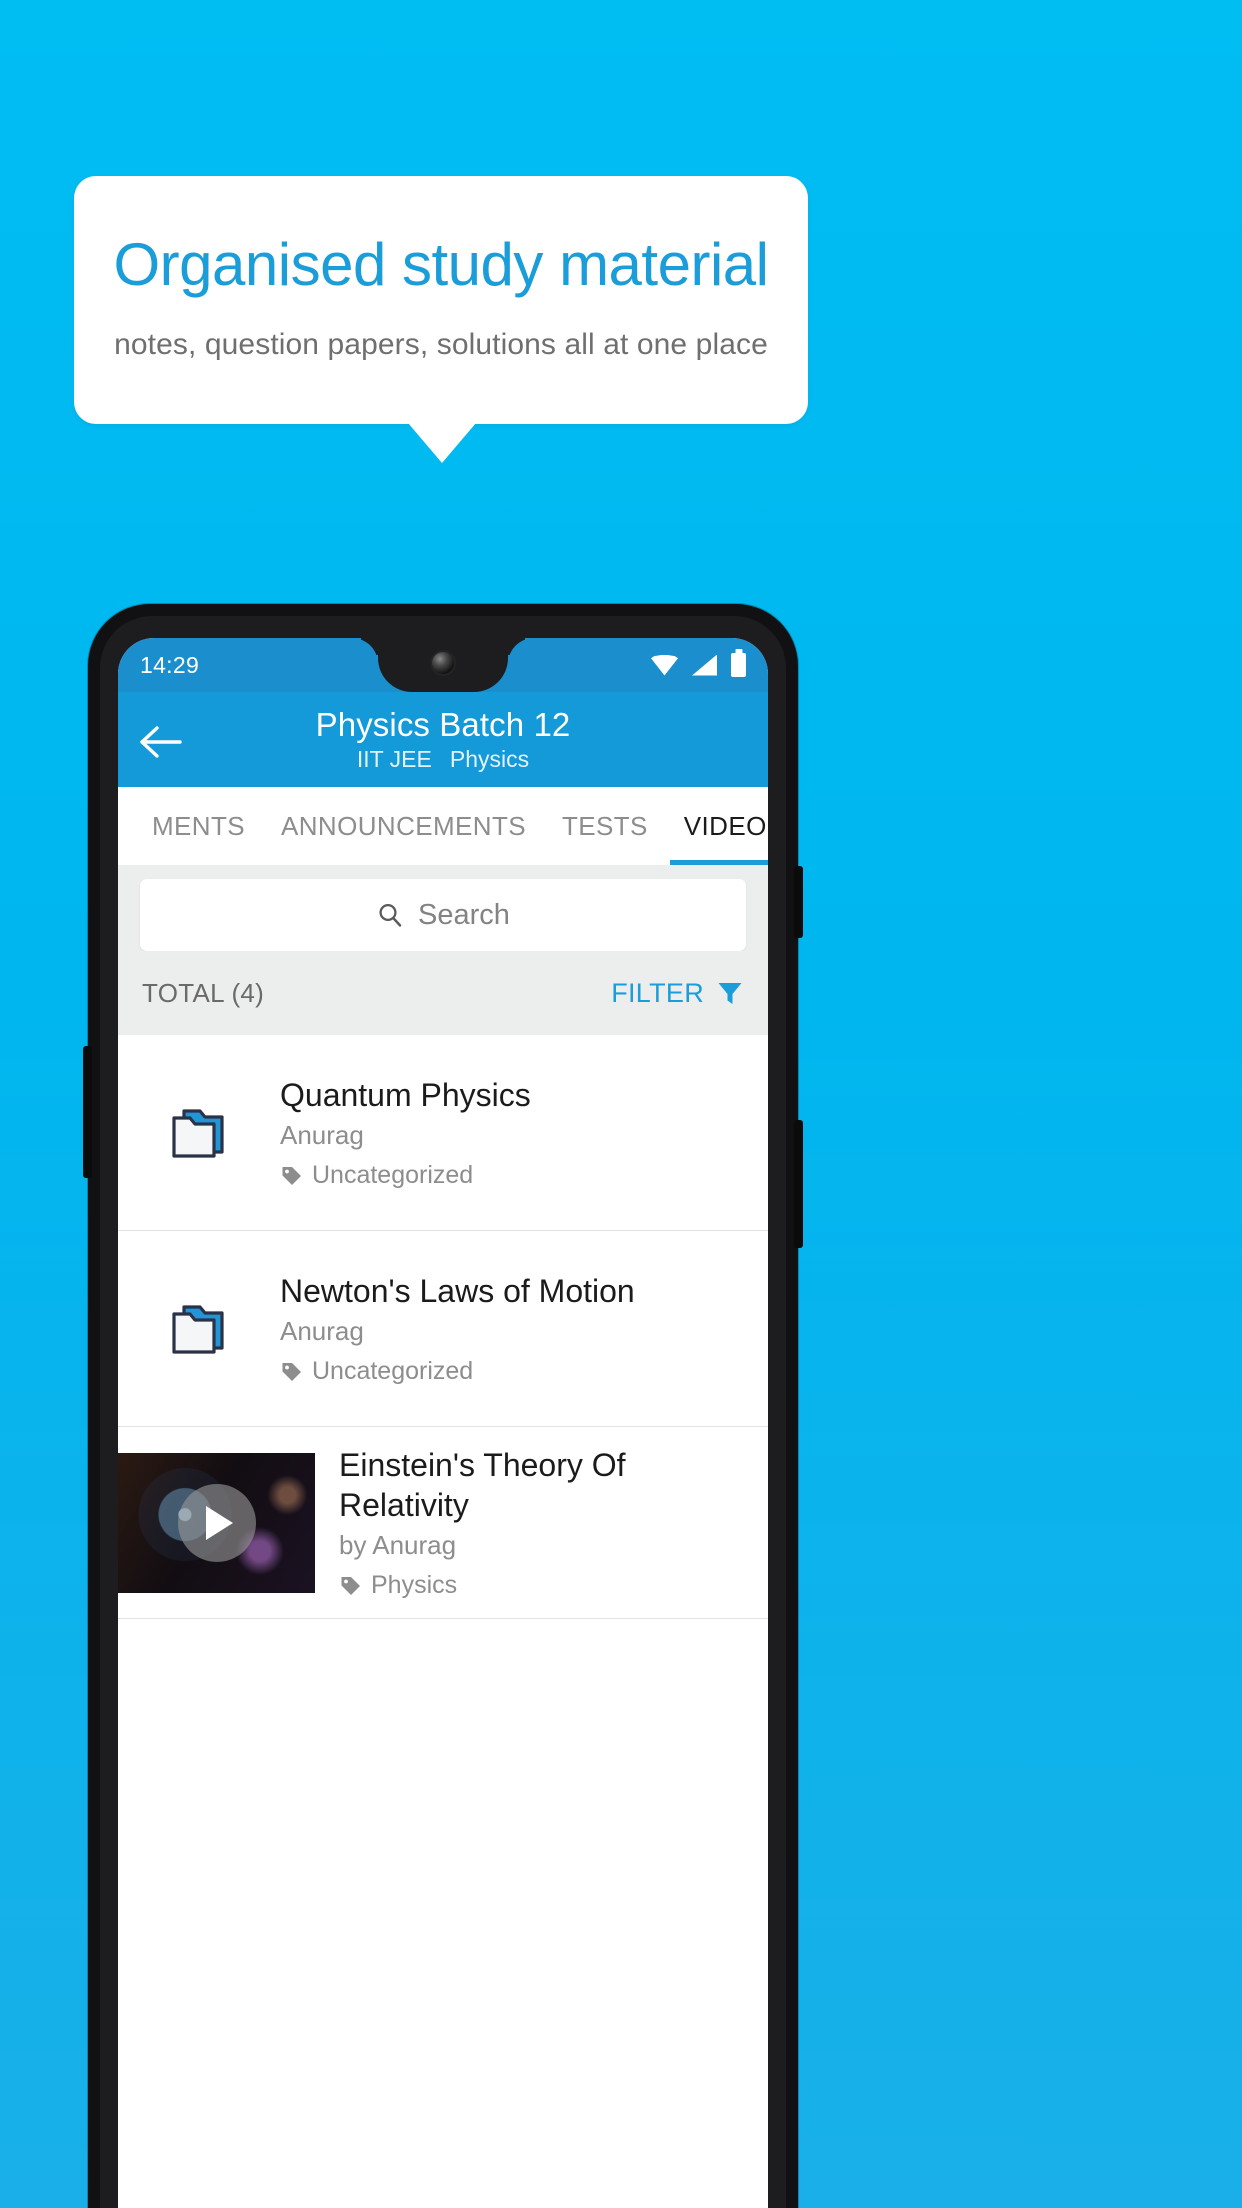  I want to click on promo-card-tail, so click(442, 443).